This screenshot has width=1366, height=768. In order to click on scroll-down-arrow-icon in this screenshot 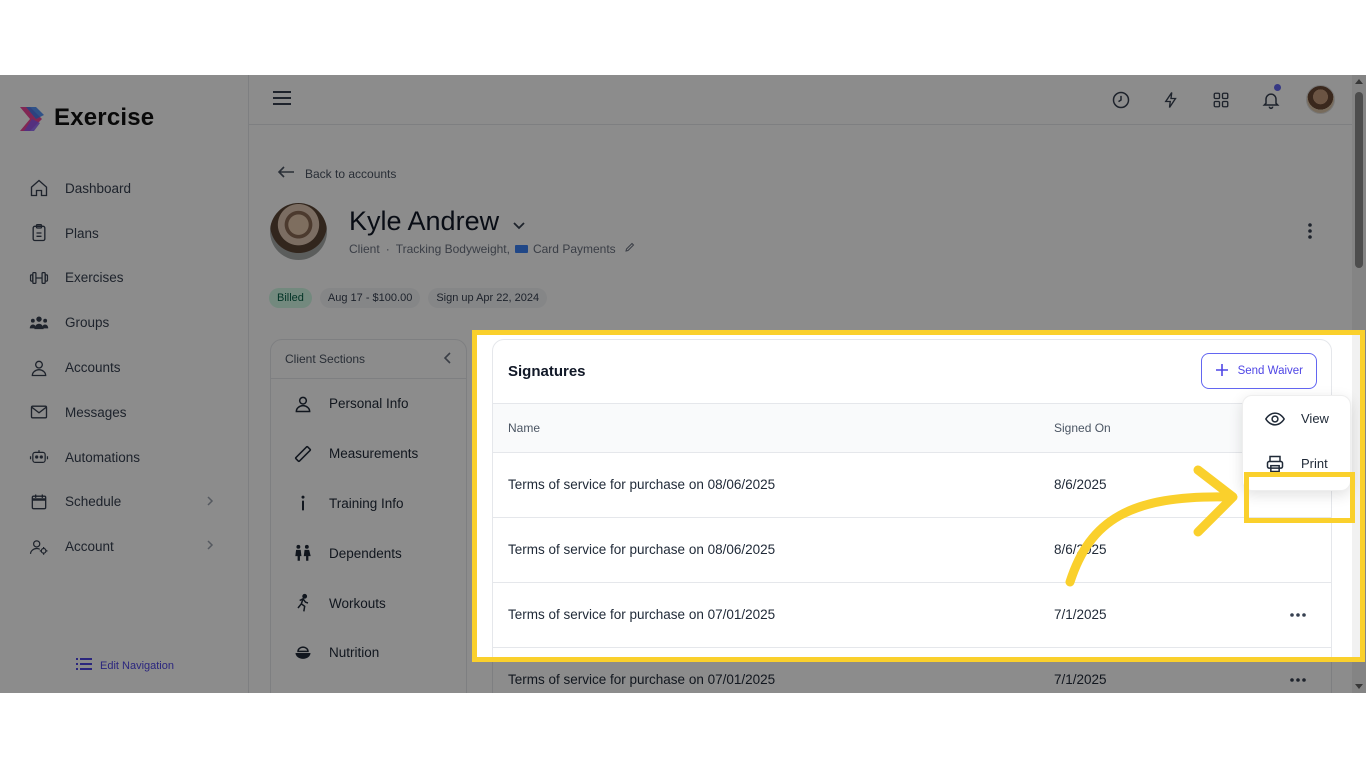, I will do `click(1359, 686)`.